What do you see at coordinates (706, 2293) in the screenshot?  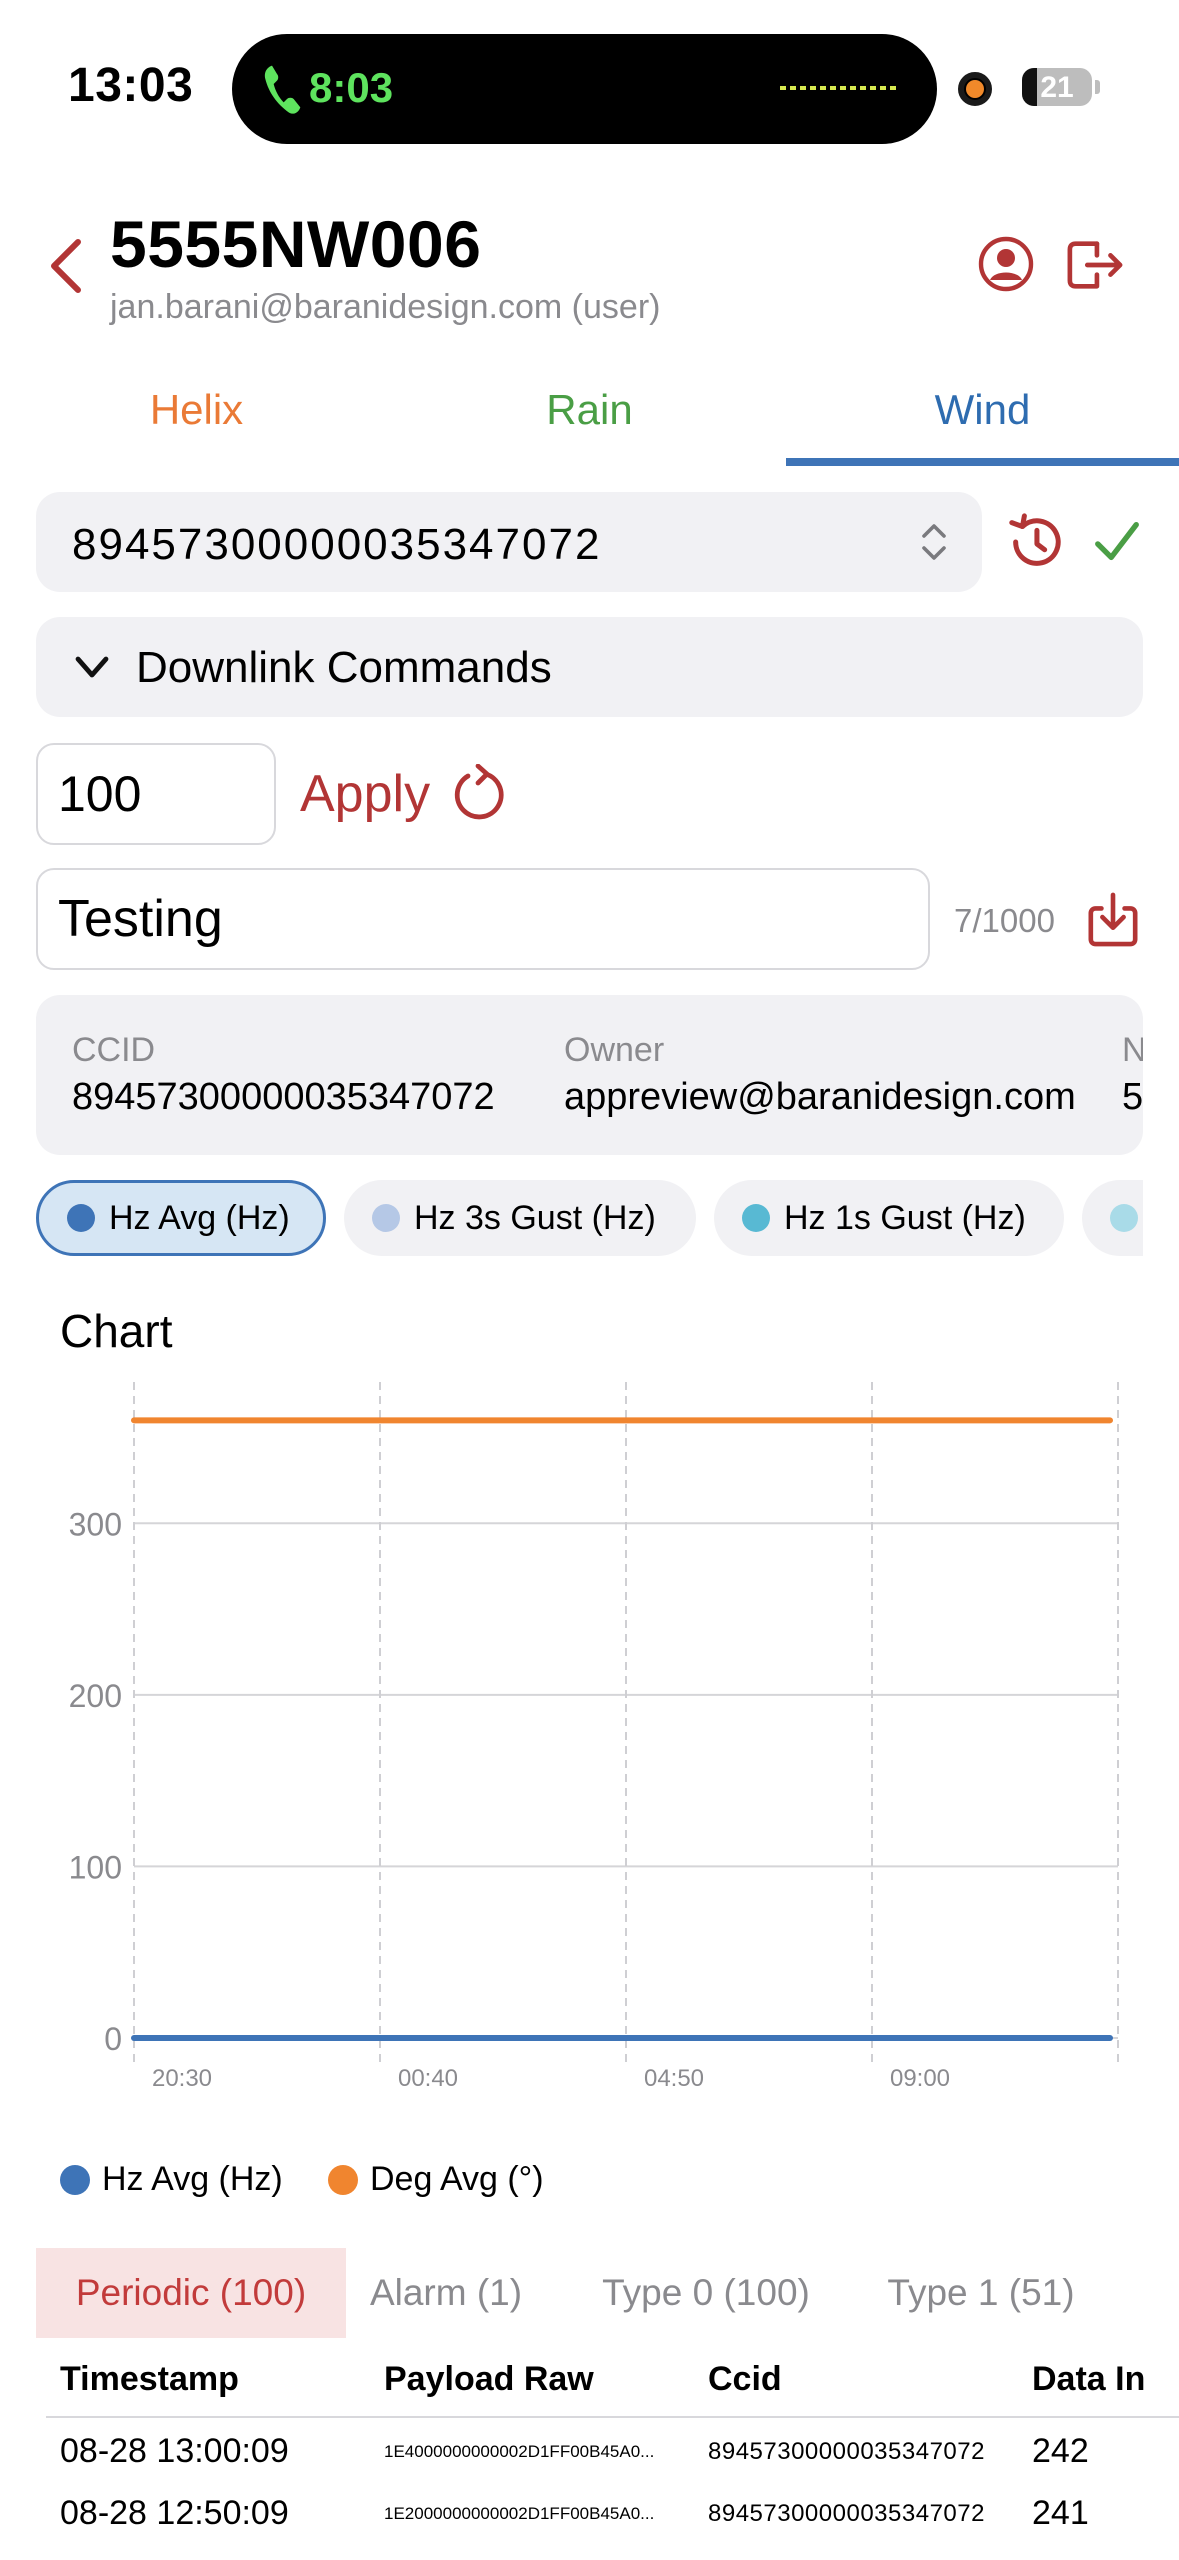 I see `tab-type-0: Type 0 (100)` at bounding box center [706, 2293].